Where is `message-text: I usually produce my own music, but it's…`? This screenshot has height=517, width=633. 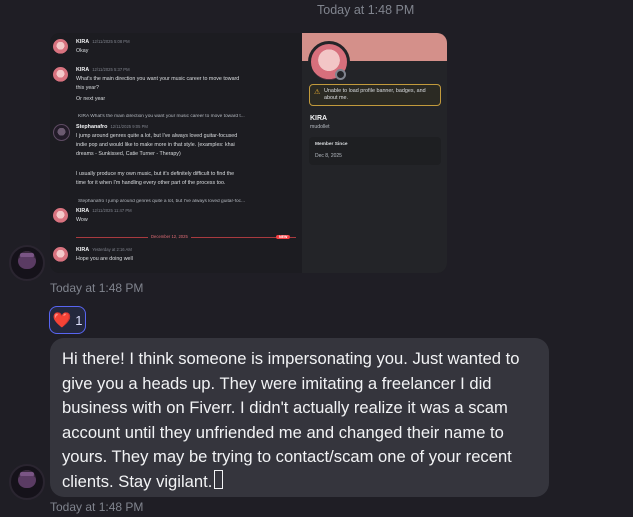
message-text: I usually produce my own music, but it's… is located at coordinates (155, 174).